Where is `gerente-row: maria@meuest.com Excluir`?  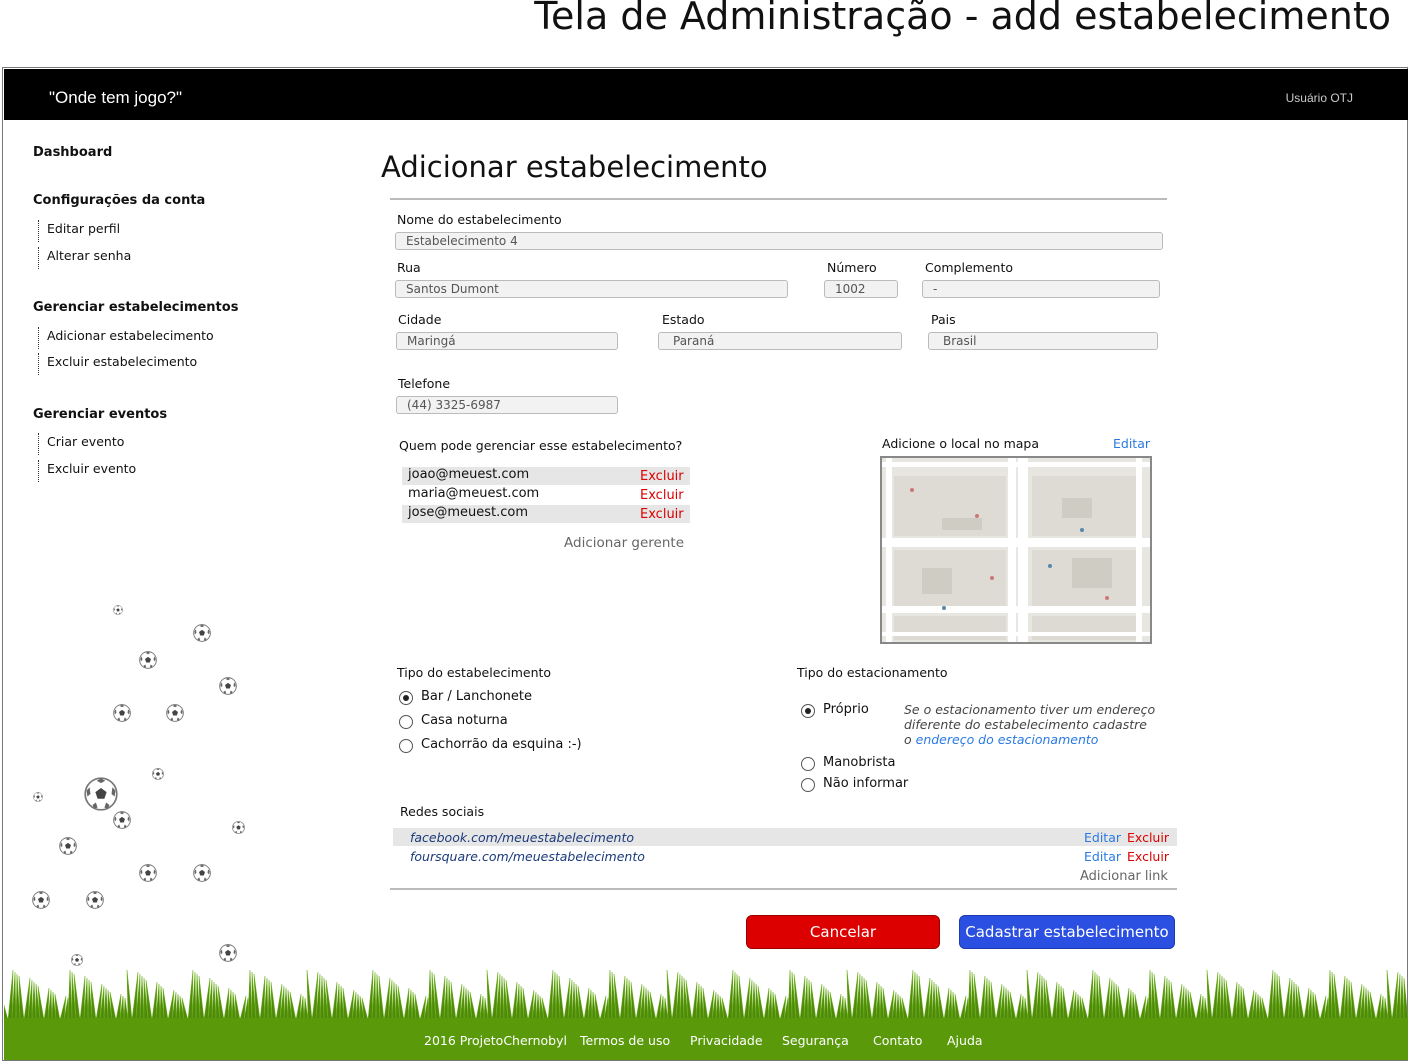
gerente-row: maria@meuest.com Excluir is located at coordinates (546, 495).